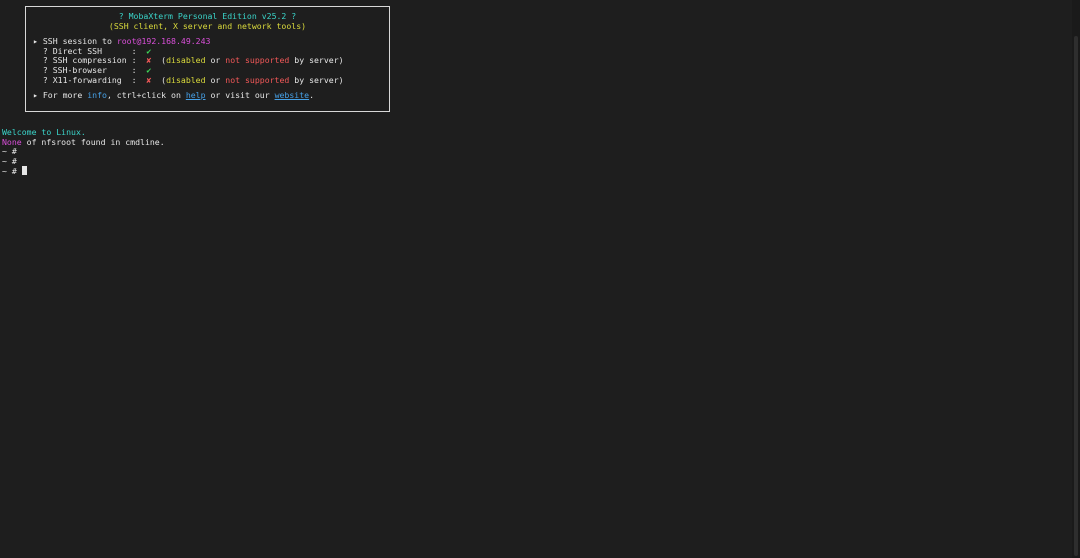 This screenshot has height=558, width=1080. What do you see at coordinates (292, 95) in the screenshot?
I see `website-link: website` at bounding box center [292, 95].